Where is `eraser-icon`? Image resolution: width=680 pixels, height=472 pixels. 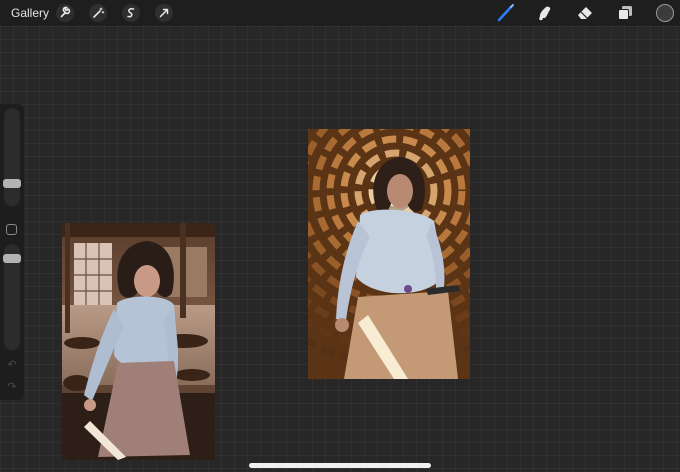 eraser-icon is located at coordinates (585, 13).